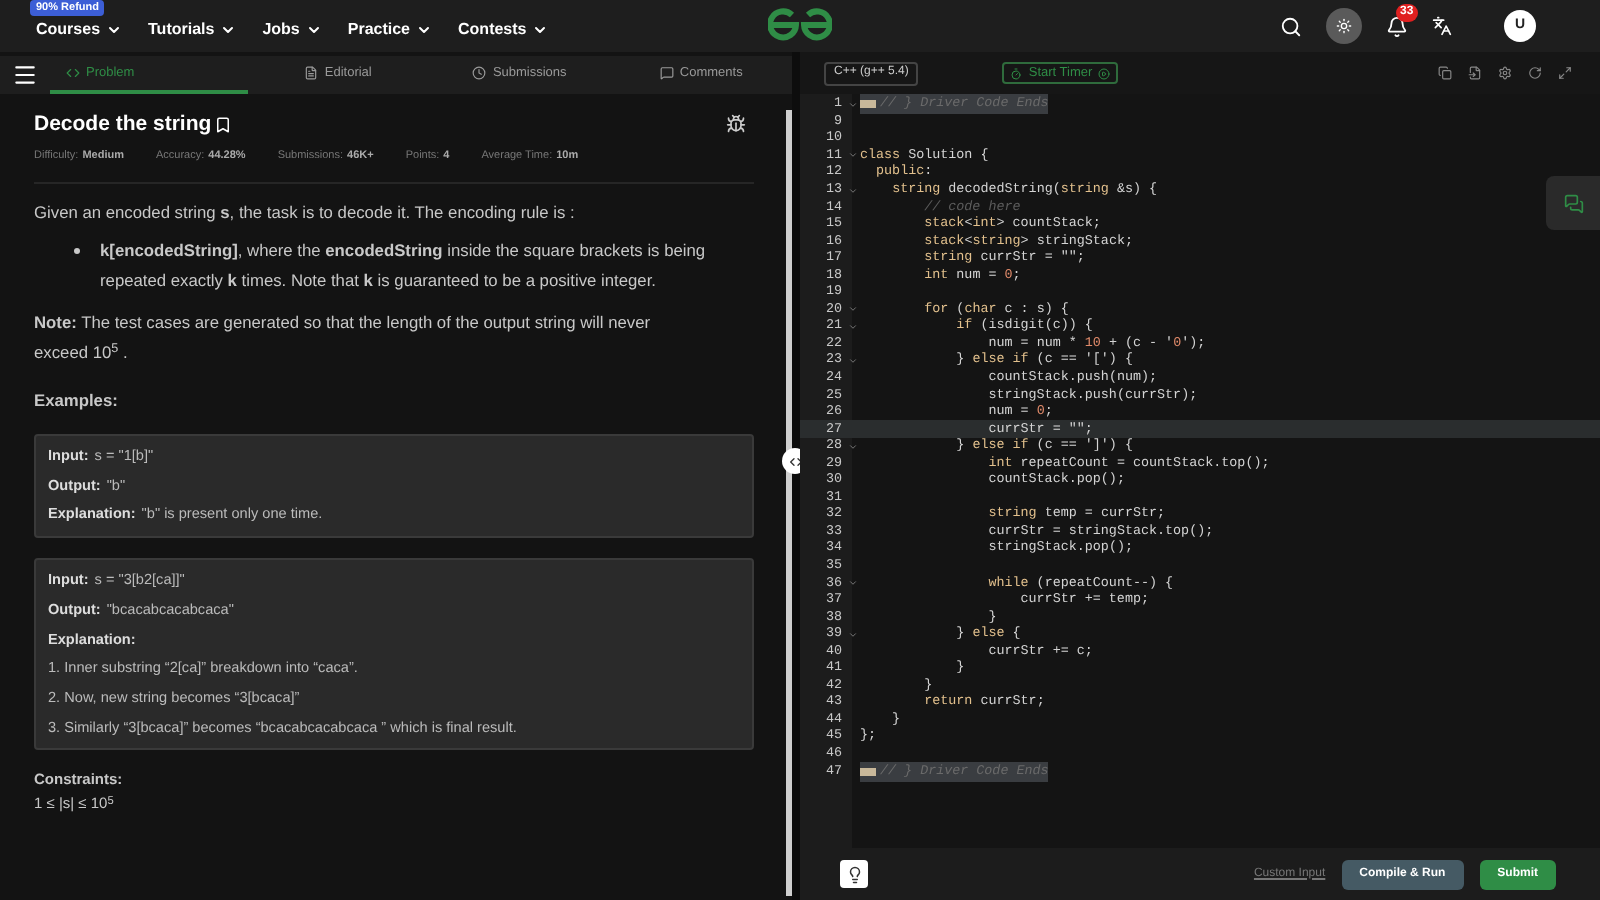  What do you see at coordinates (343, 338) in the screenshot?
I see `note-text: Note: The test cases are generated so that the length of the output string will never exceed 10$^{5}$ .` at bounding box center [343, 338].